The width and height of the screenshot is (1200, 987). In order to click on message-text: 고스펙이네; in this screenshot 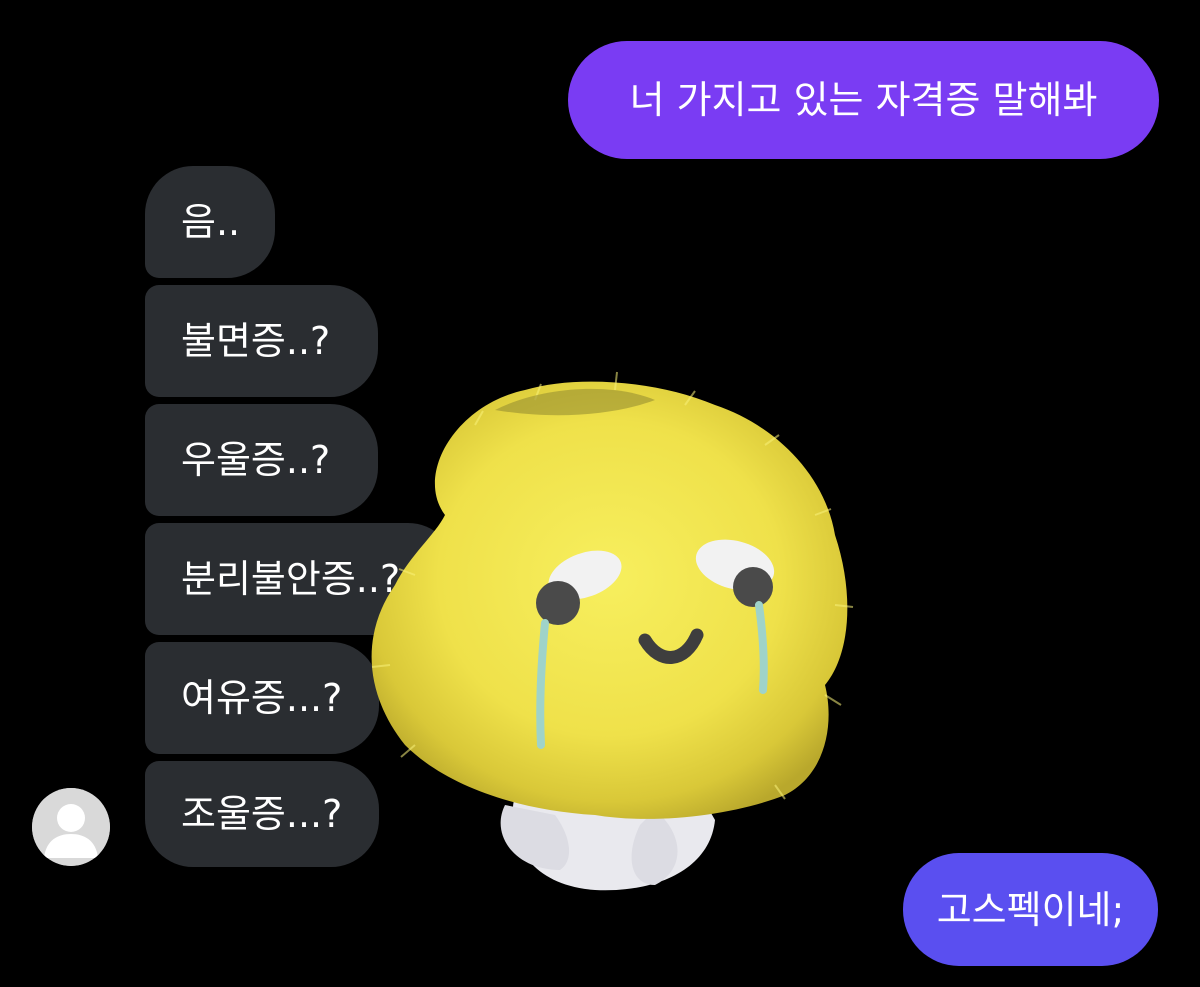, I will do `click(1030, 909)`.